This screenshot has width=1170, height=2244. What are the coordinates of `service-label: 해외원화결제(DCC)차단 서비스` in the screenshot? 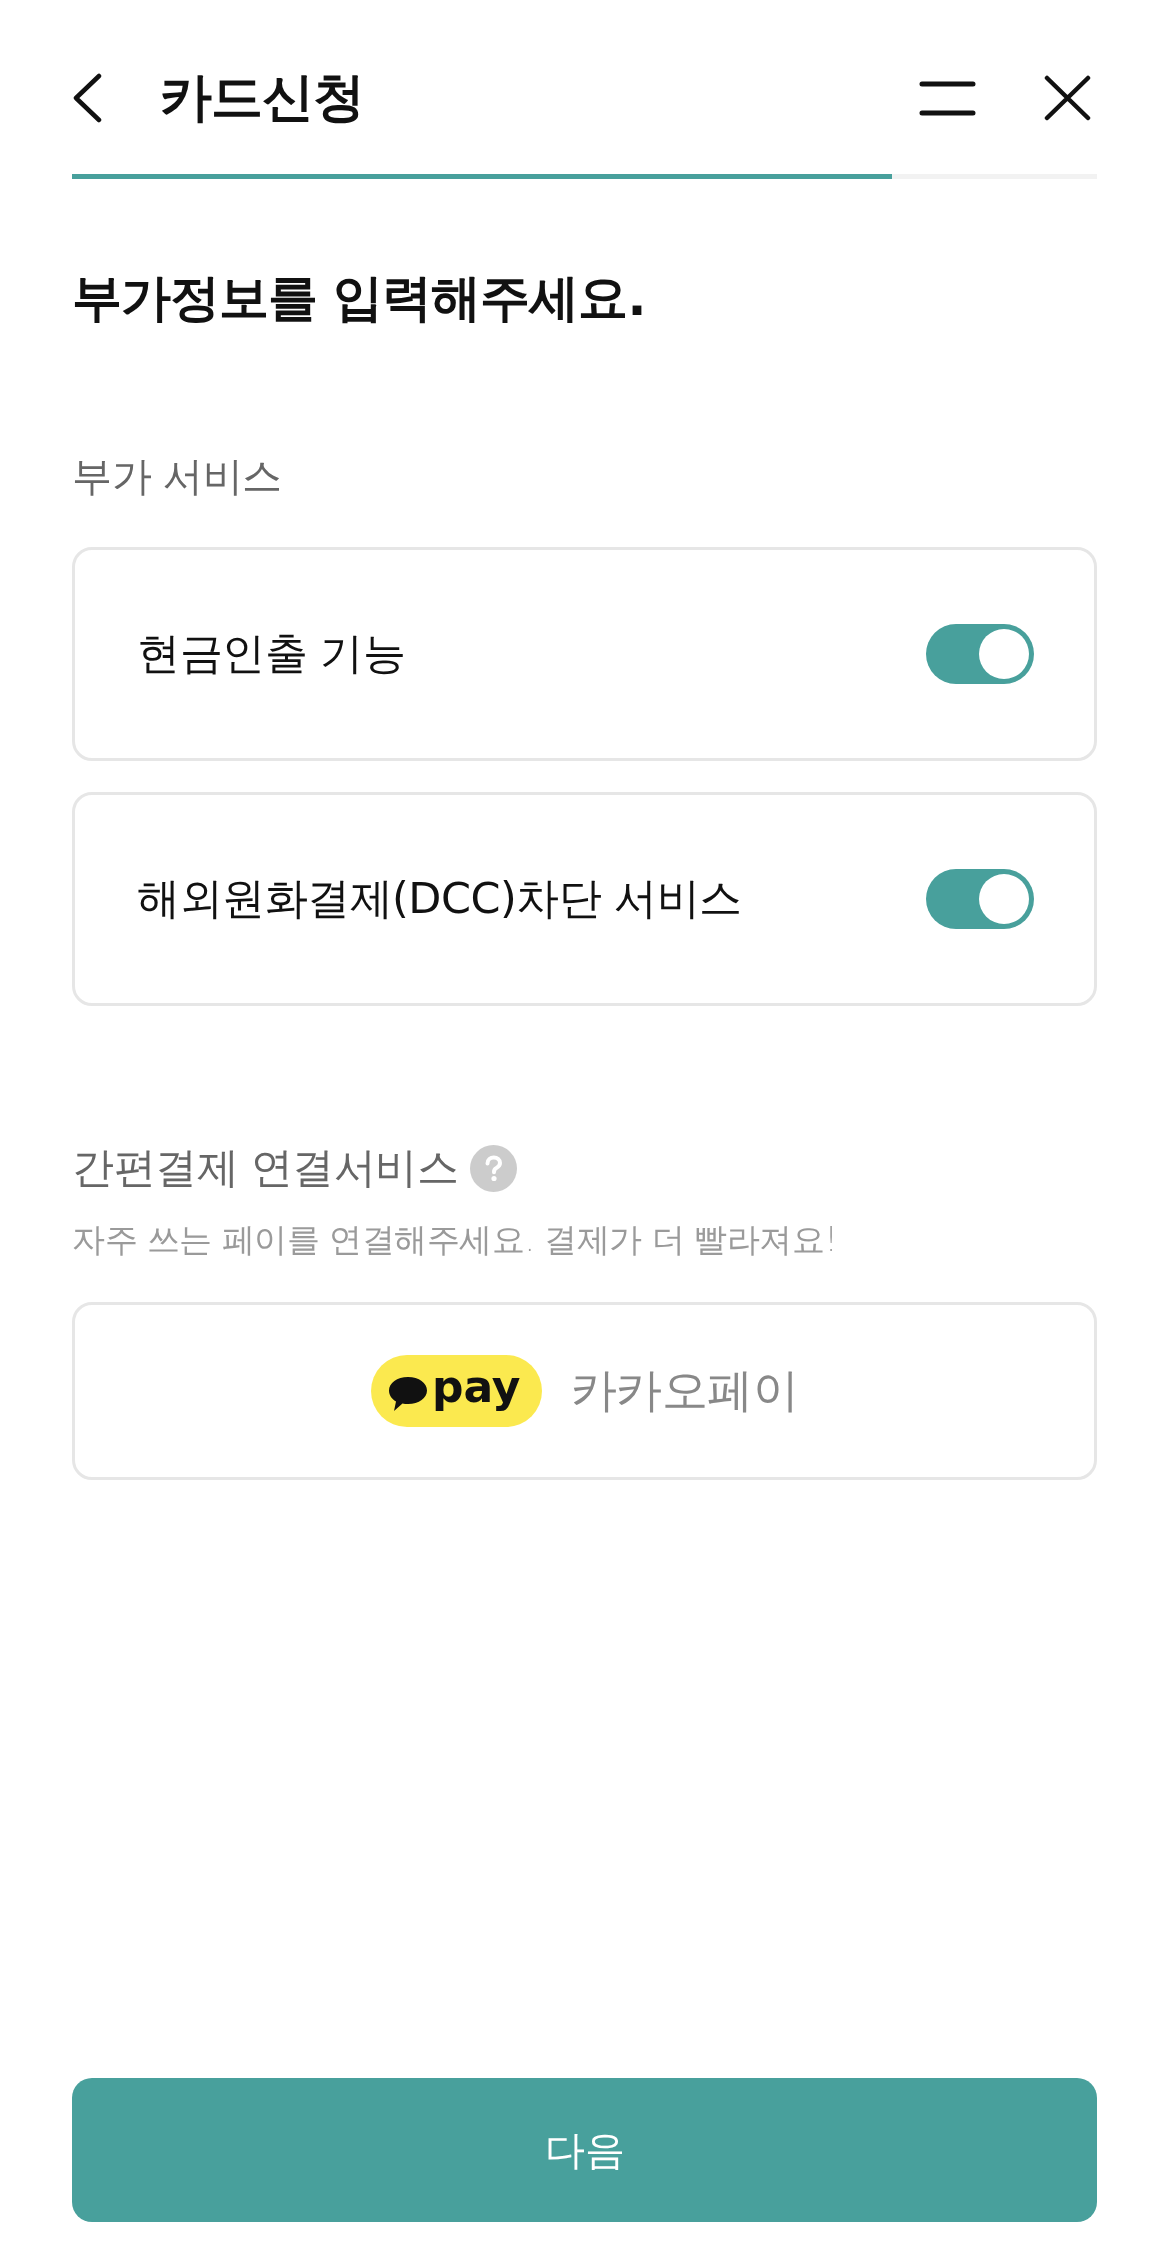 It's located at (440, 898).